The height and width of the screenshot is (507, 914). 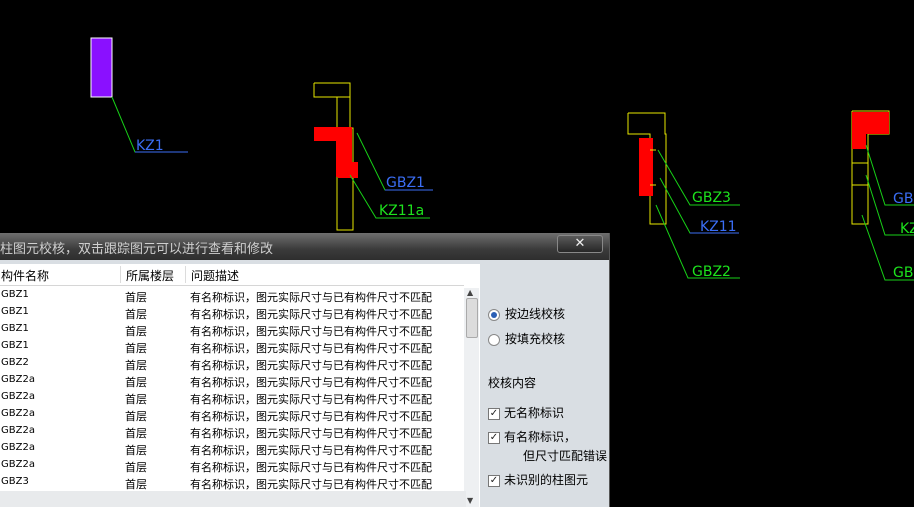 I want to click on table-row: GBZ3 首层 有名称标识，图元实际尺寸与已有构件尺寸不匹配, so click(x=232, y=483).